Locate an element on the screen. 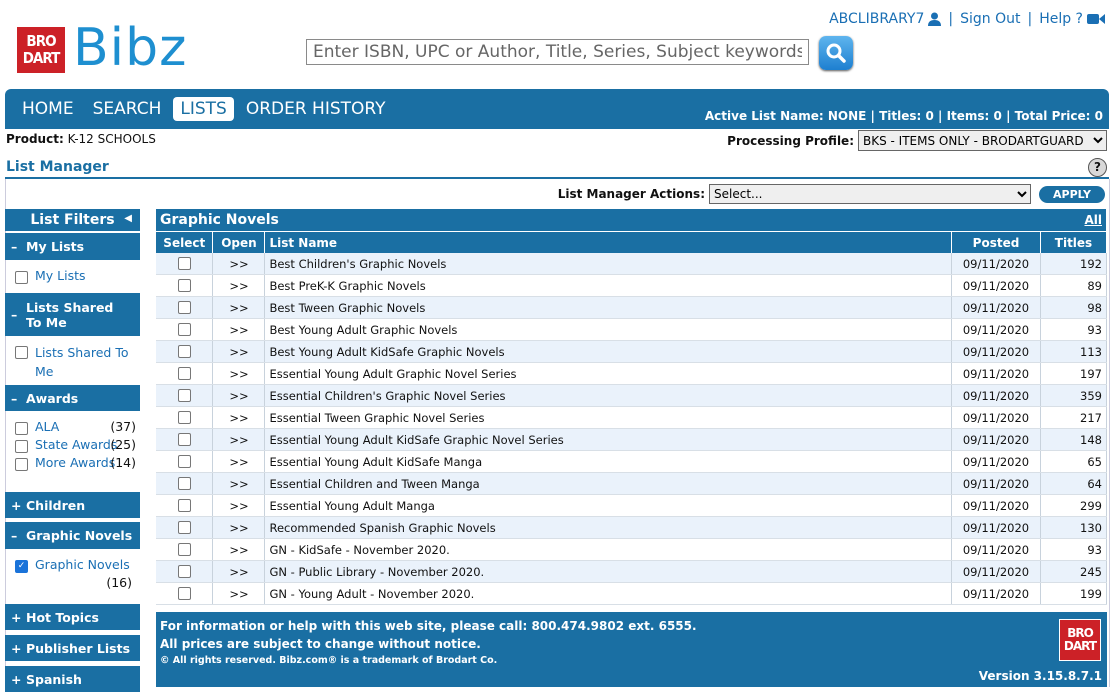 The image size is (1111, 692). filter-group-my-lists: – My Lists is located at coordinates (72, 246).